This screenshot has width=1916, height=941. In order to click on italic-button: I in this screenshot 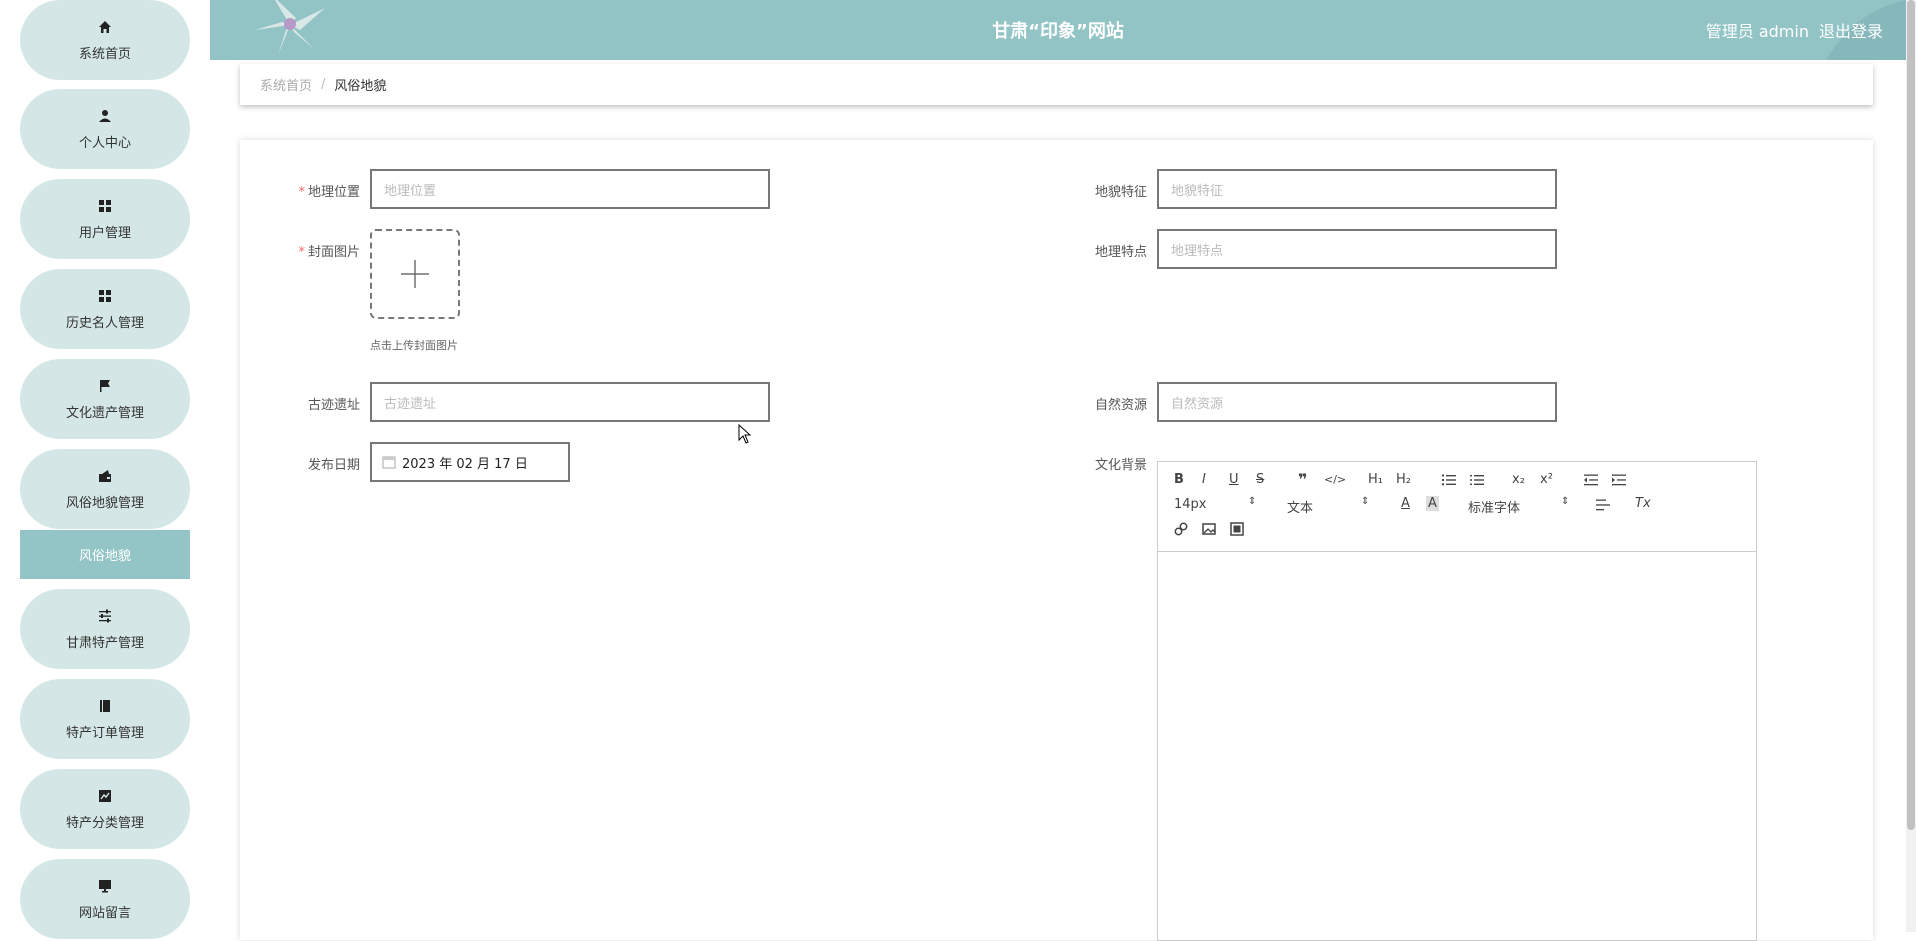, I will do `click(1204, 479)`.